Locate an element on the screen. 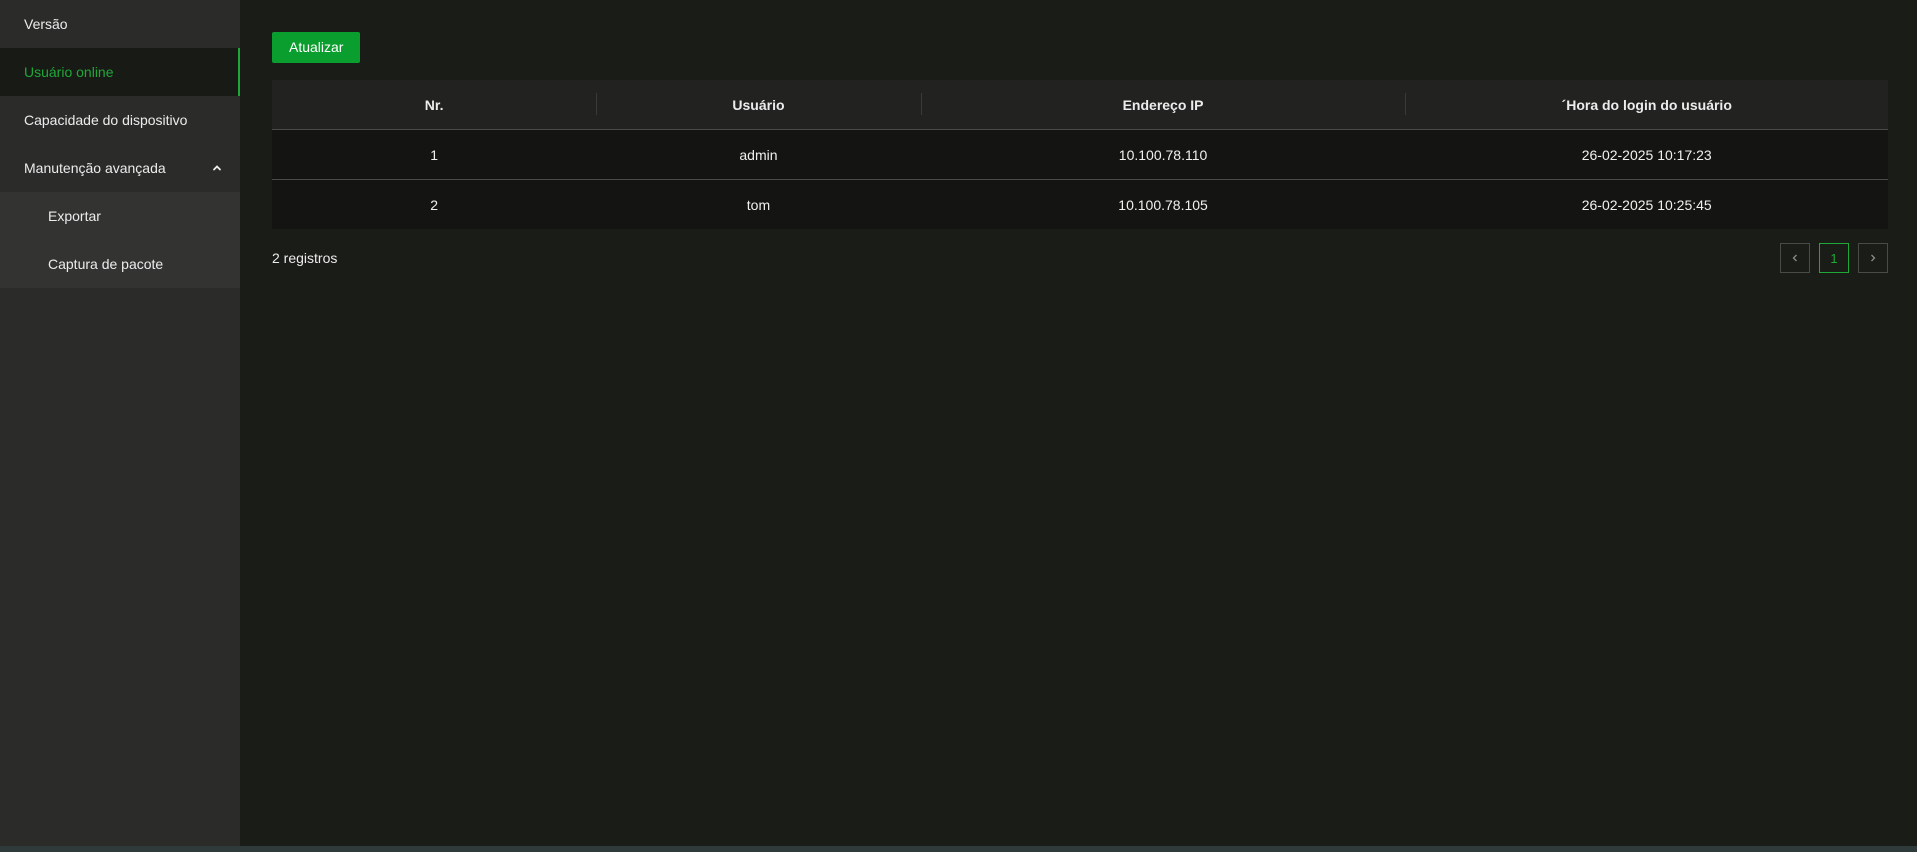 This screenshot has width=1917, height=852. column-header-label: Endereço IP is located at coordinates (1163, 104).